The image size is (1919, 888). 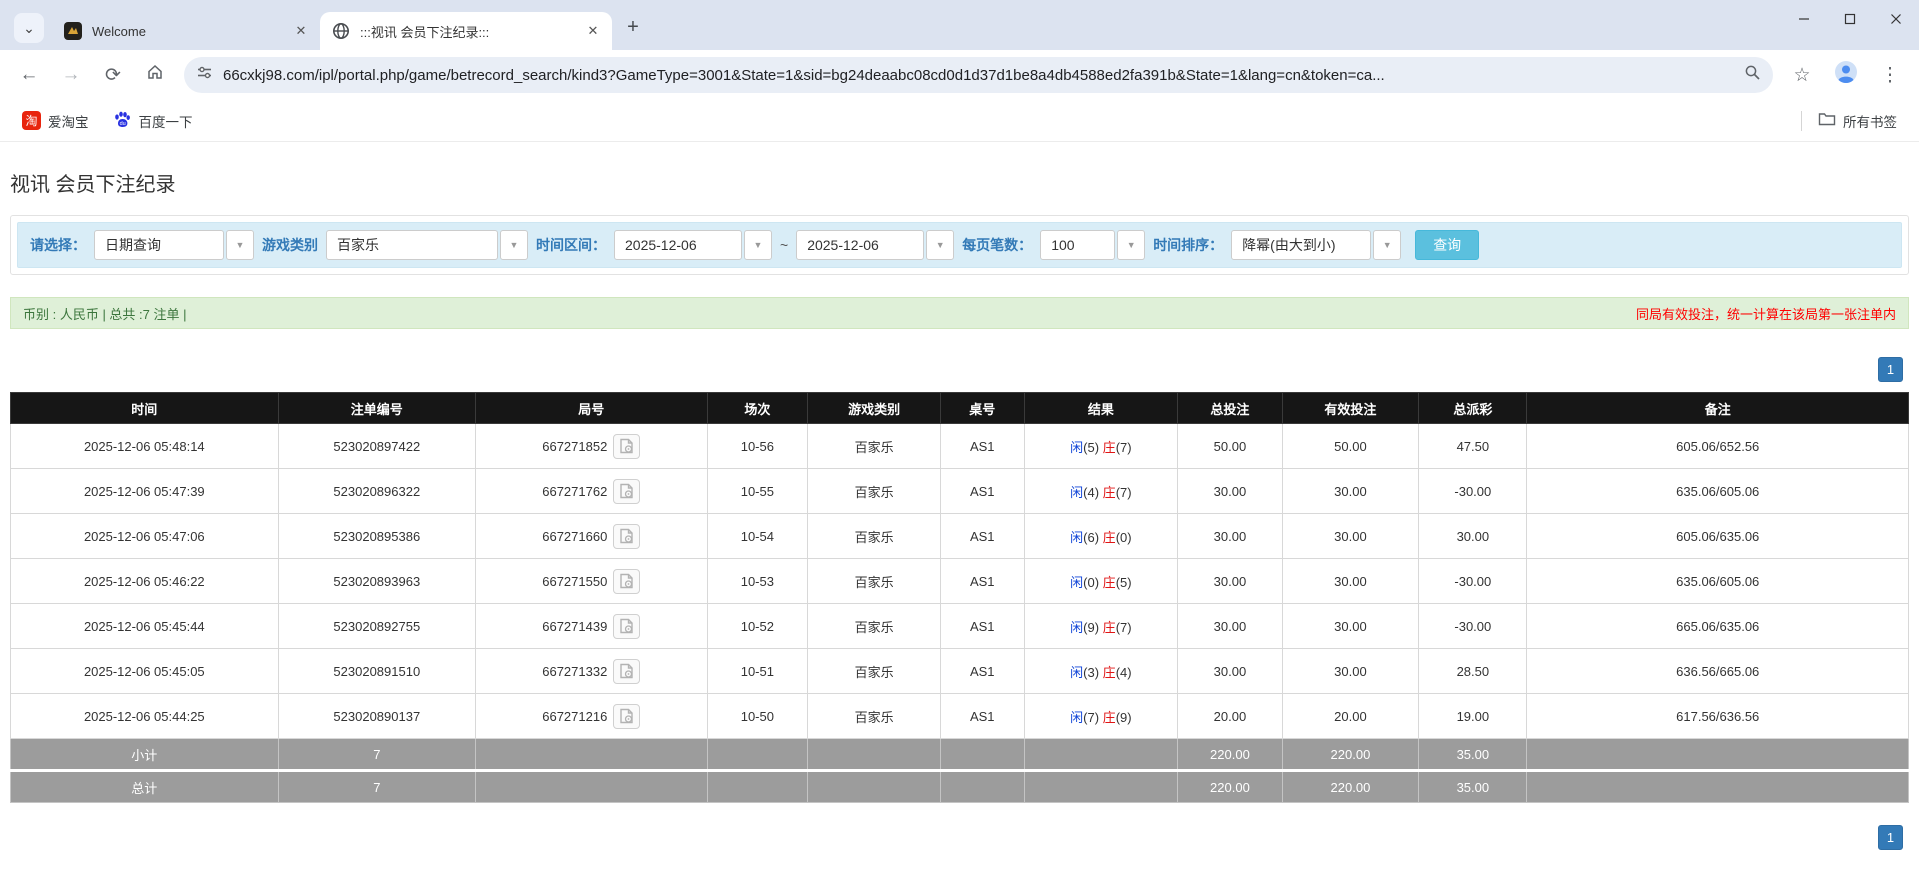 I want to click on footer-valid-bet: 220.00, so click(x=1350, y=754).